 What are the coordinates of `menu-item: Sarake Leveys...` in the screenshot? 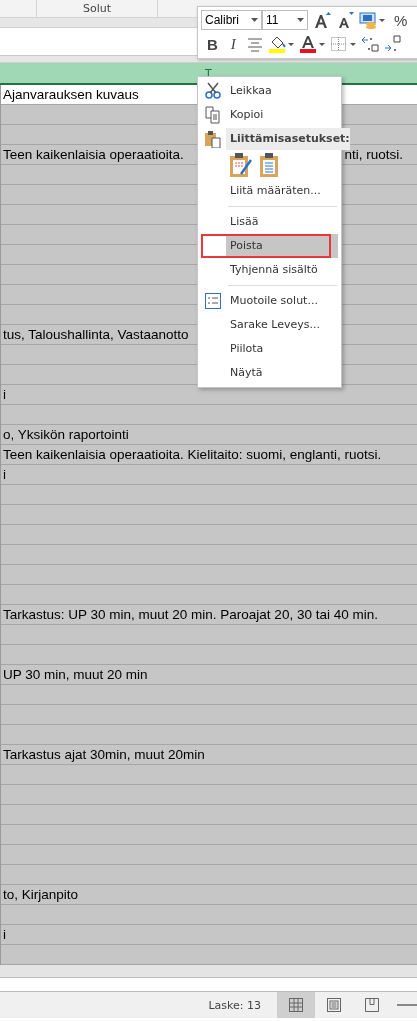 It's located at (282, 325).